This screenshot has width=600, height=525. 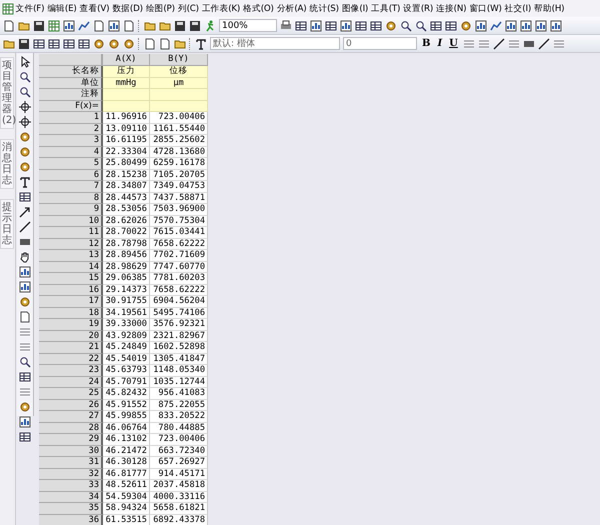 What do you see at coordinates (386, 8) in the screenshot?
I see `menu-item: 工具(T)` at bounding box center [386, 8].